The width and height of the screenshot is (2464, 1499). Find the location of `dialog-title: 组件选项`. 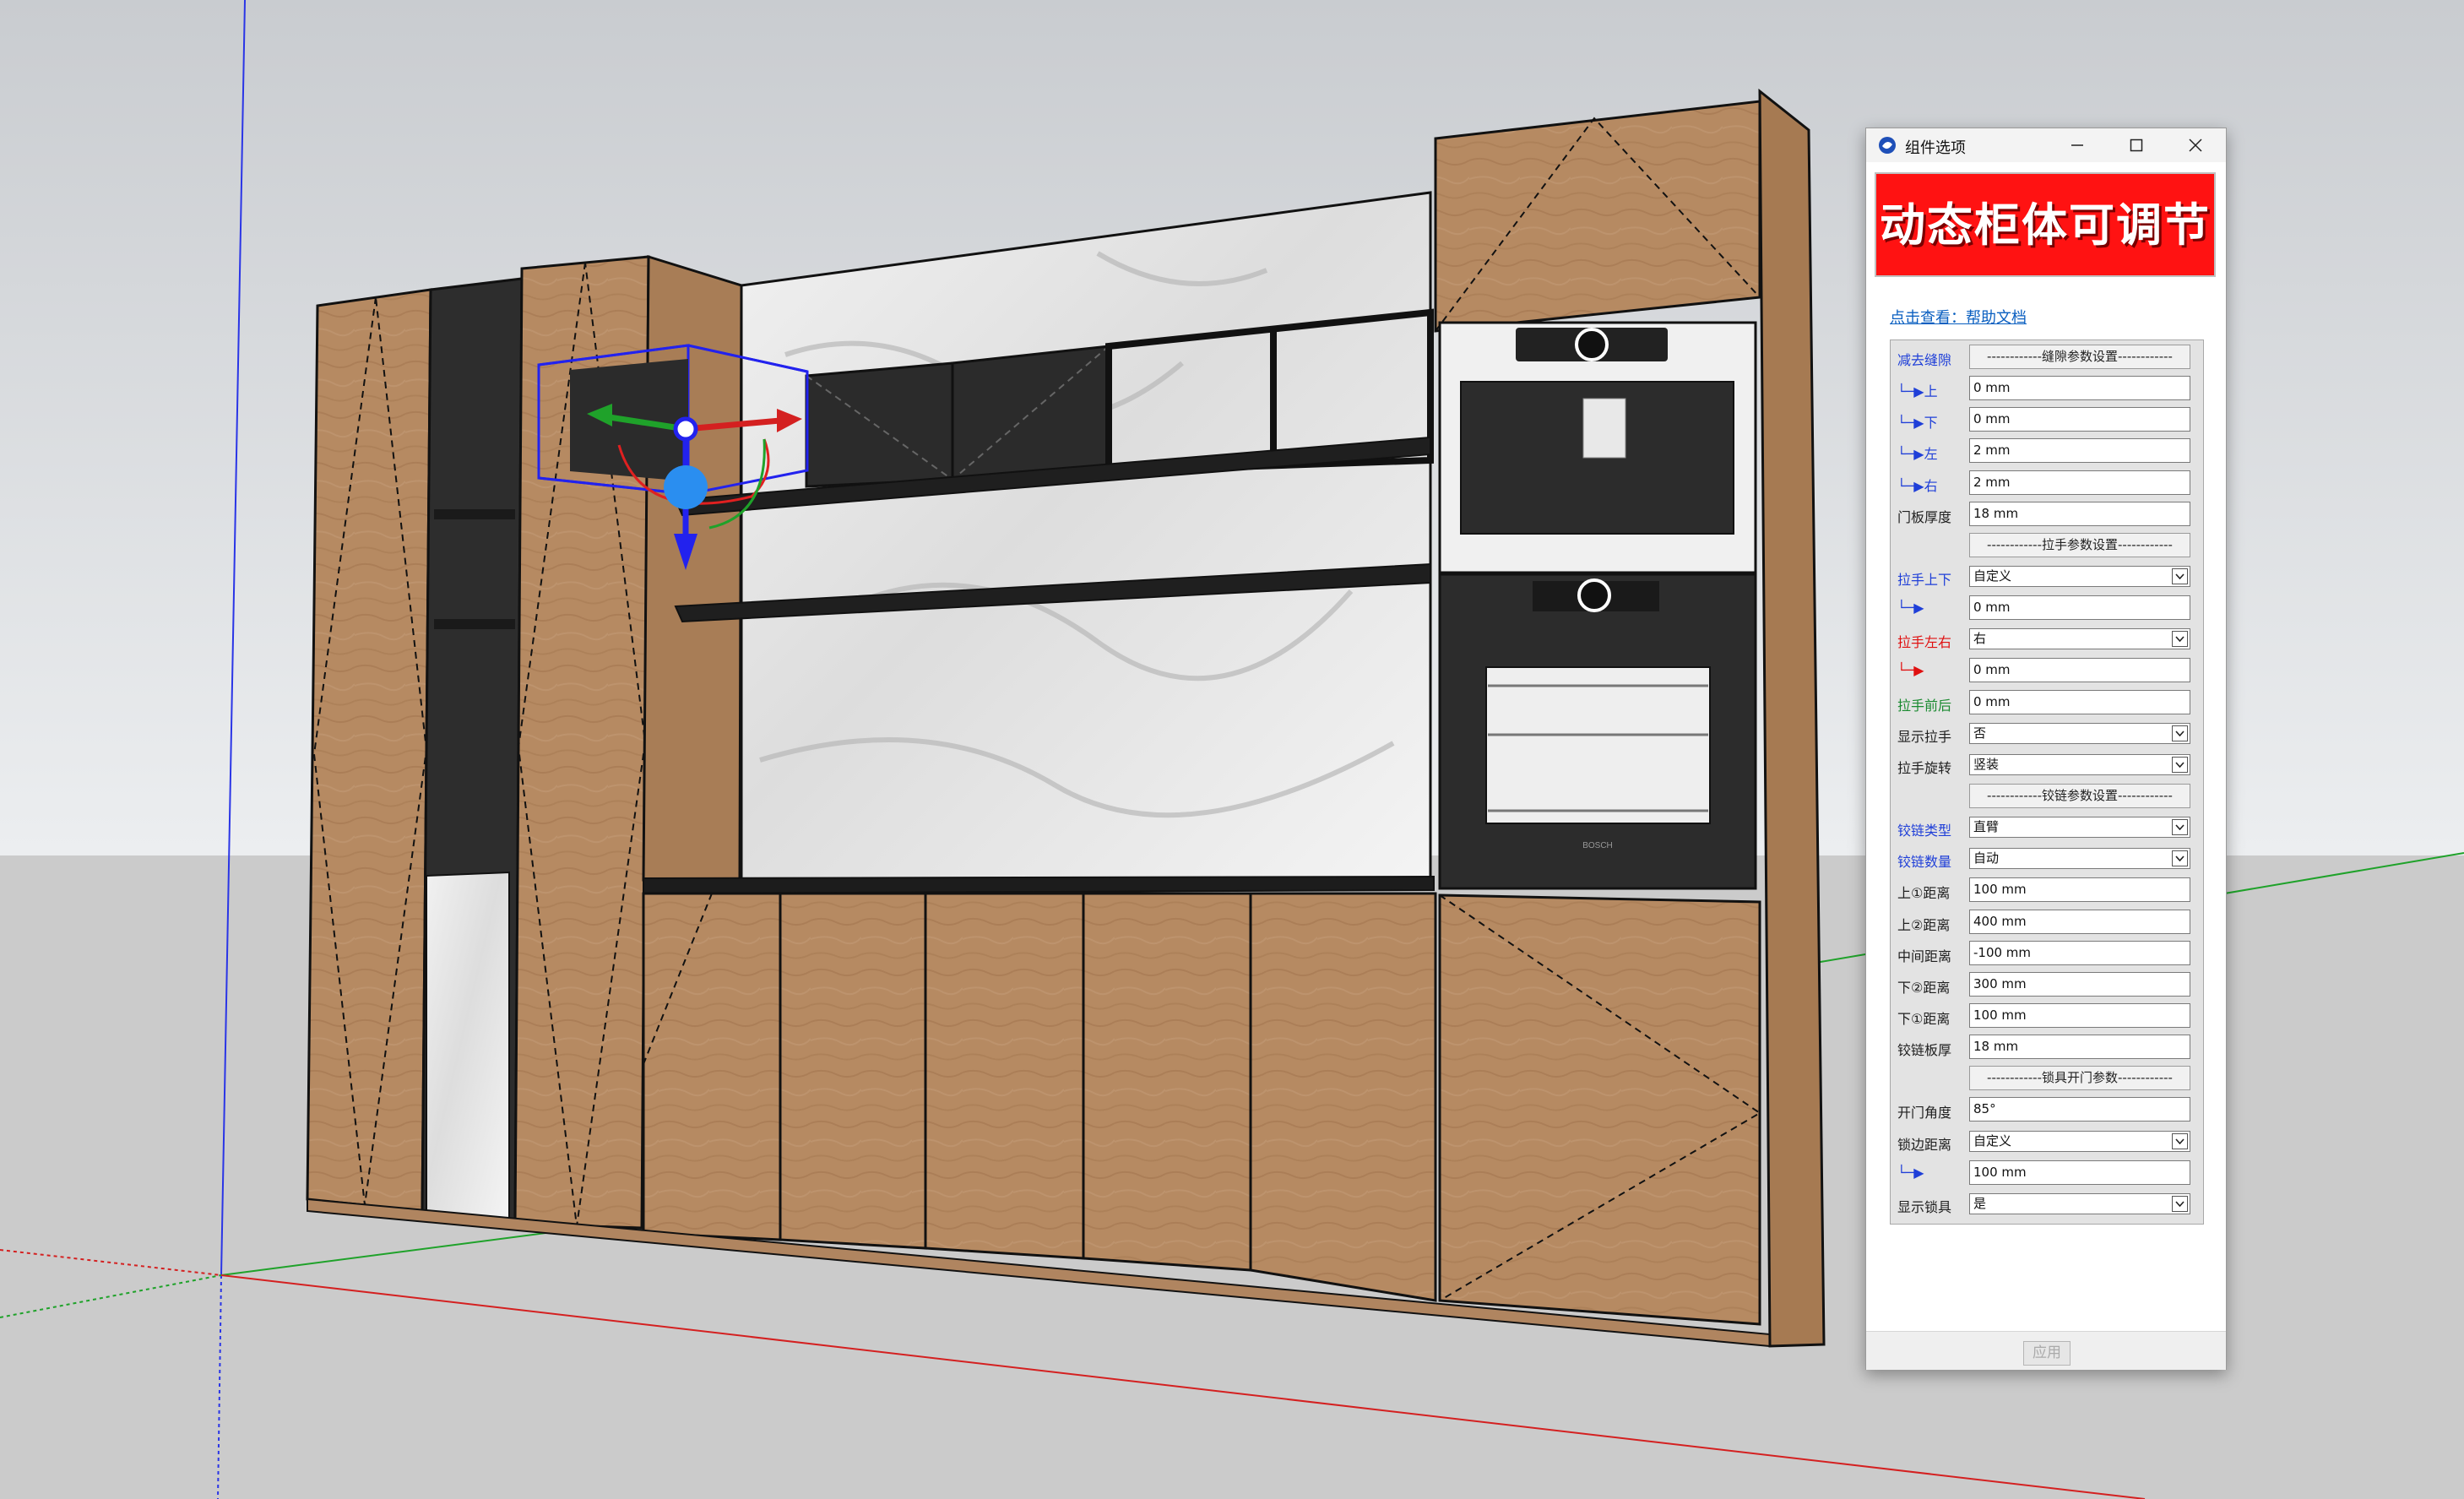

dialog-title: 组件选项 is located at coordinates (1935, 148).